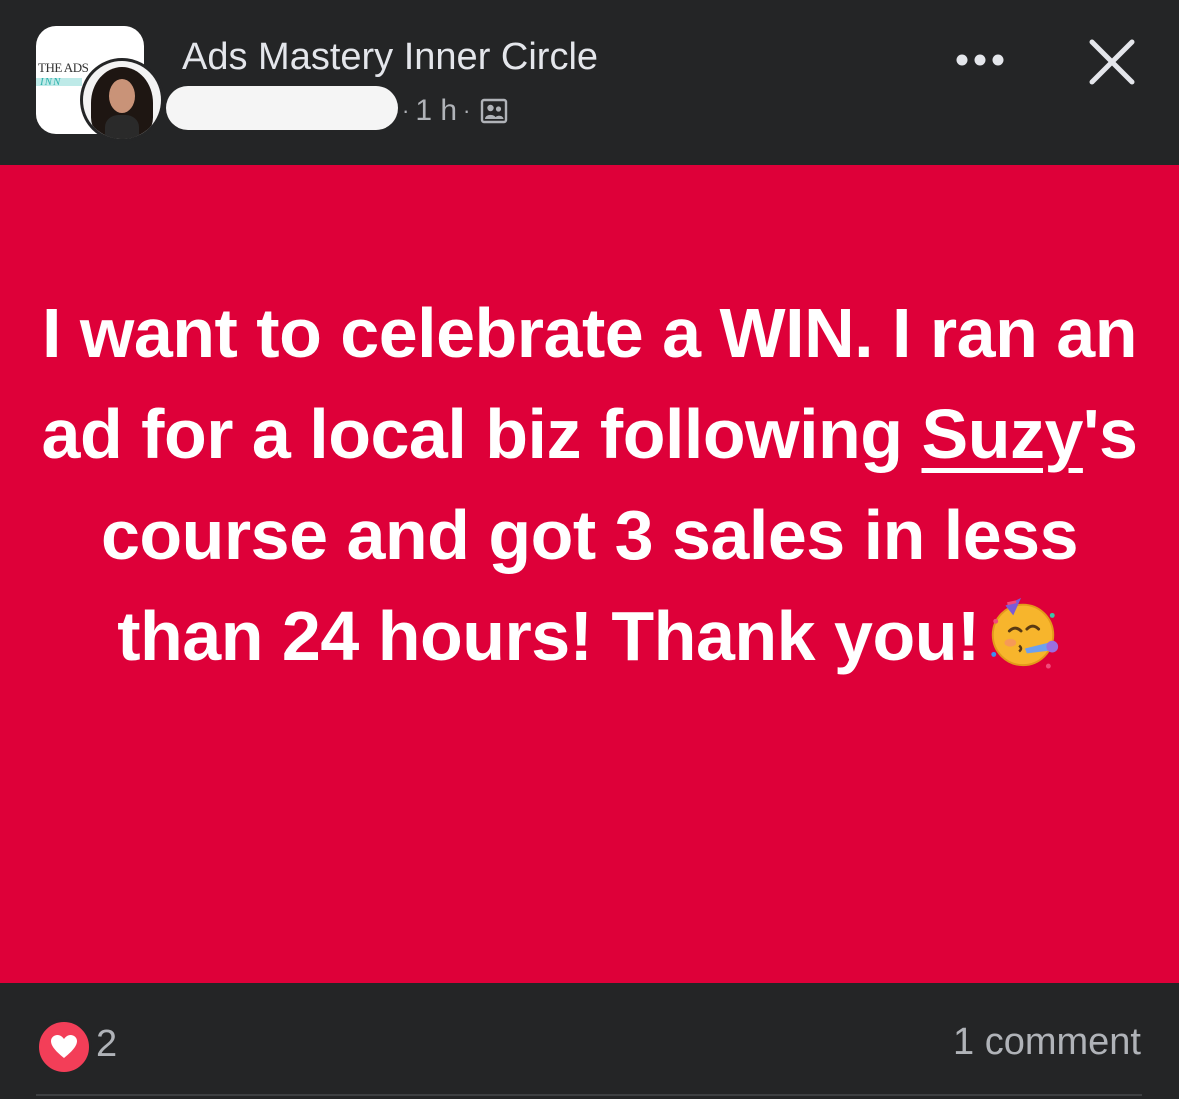 The image size is (1179, 1099). I want to click on group-members-icon, so click(494, 111).